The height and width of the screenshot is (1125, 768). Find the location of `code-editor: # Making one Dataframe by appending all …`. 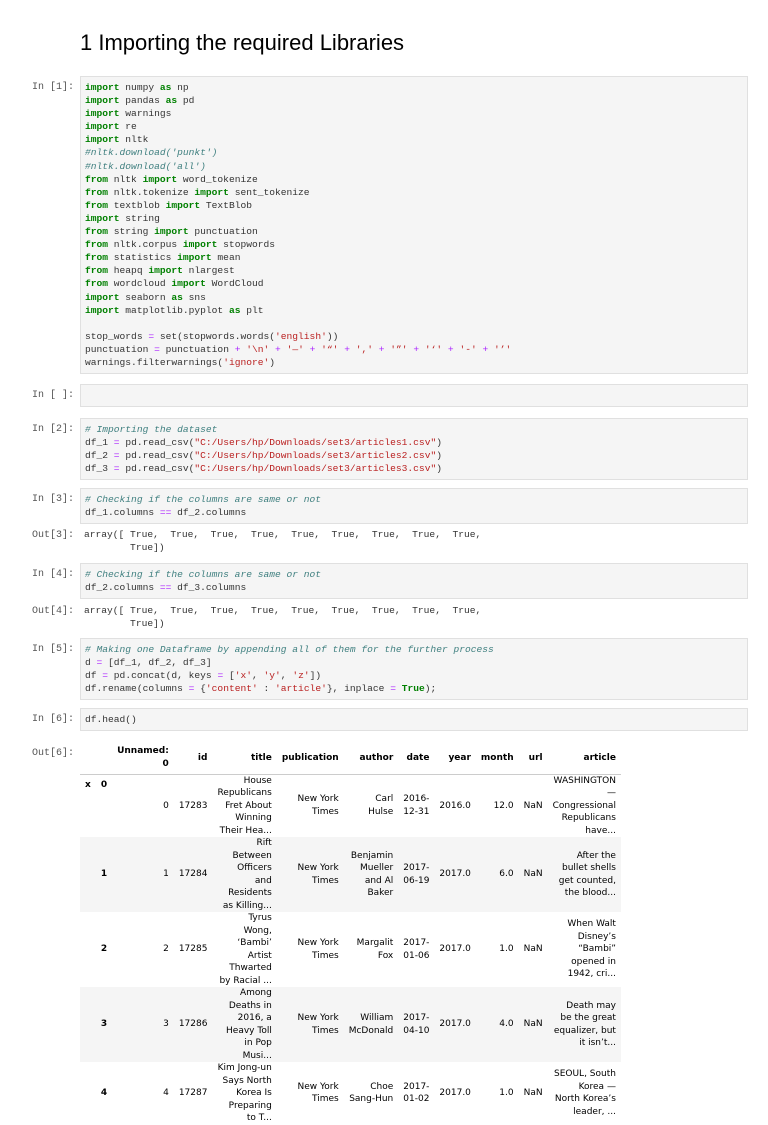

code-editor: # Making one Dataframe by appending all … is located at coordinates (414, 669).